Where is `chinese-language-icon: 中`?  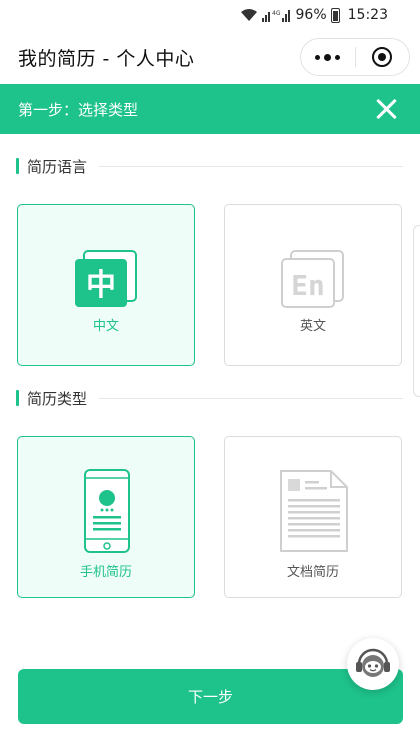 chinese-language-icon: 中 is located at coordinates (106, 278).